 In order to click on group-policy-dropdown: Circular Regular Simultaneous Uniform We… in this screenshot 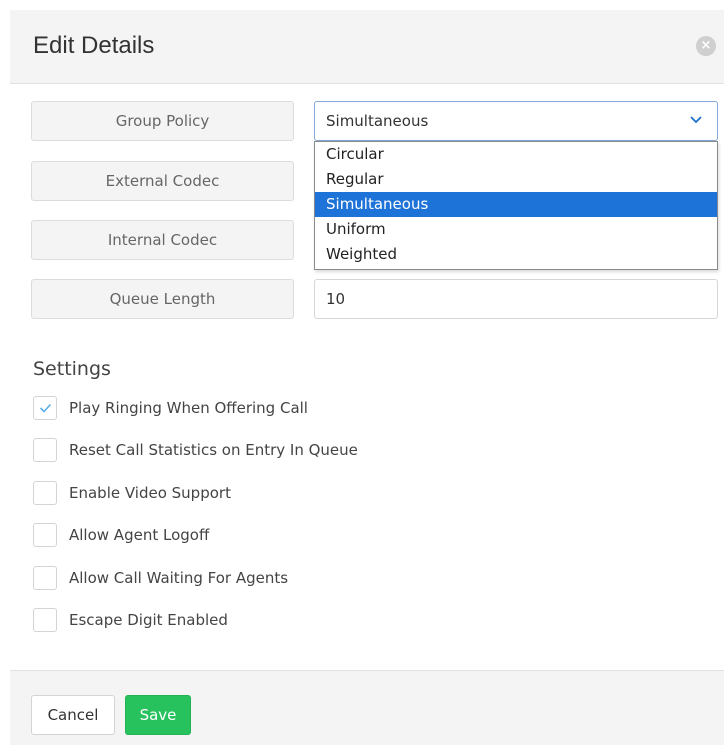, I will do `click(516, 205)`.